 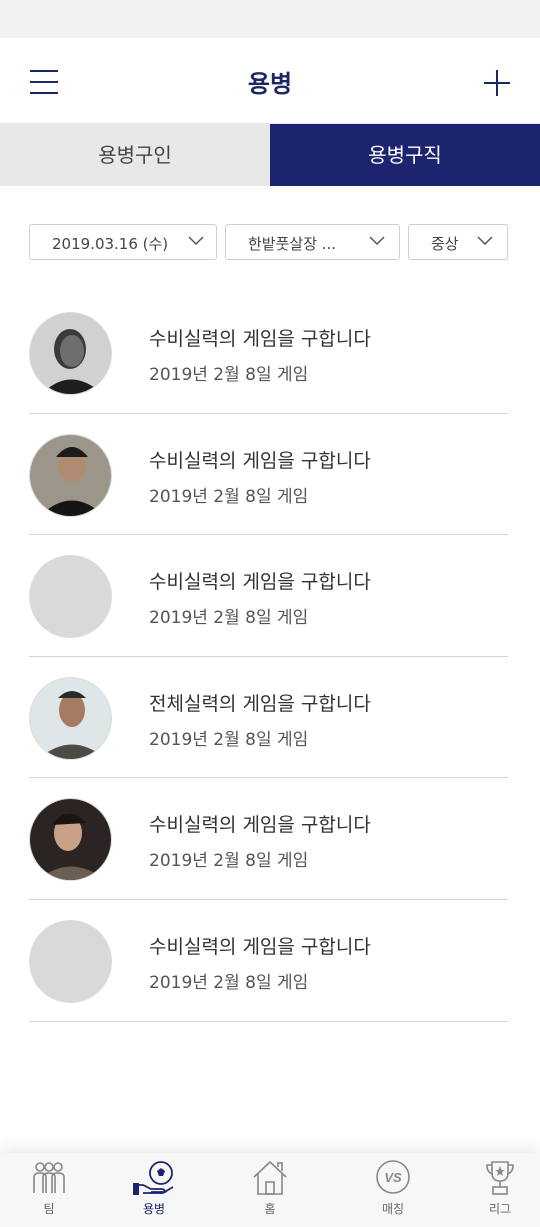 I want to click on nav-mercenary: 용병, so click(x=154, y=1190).